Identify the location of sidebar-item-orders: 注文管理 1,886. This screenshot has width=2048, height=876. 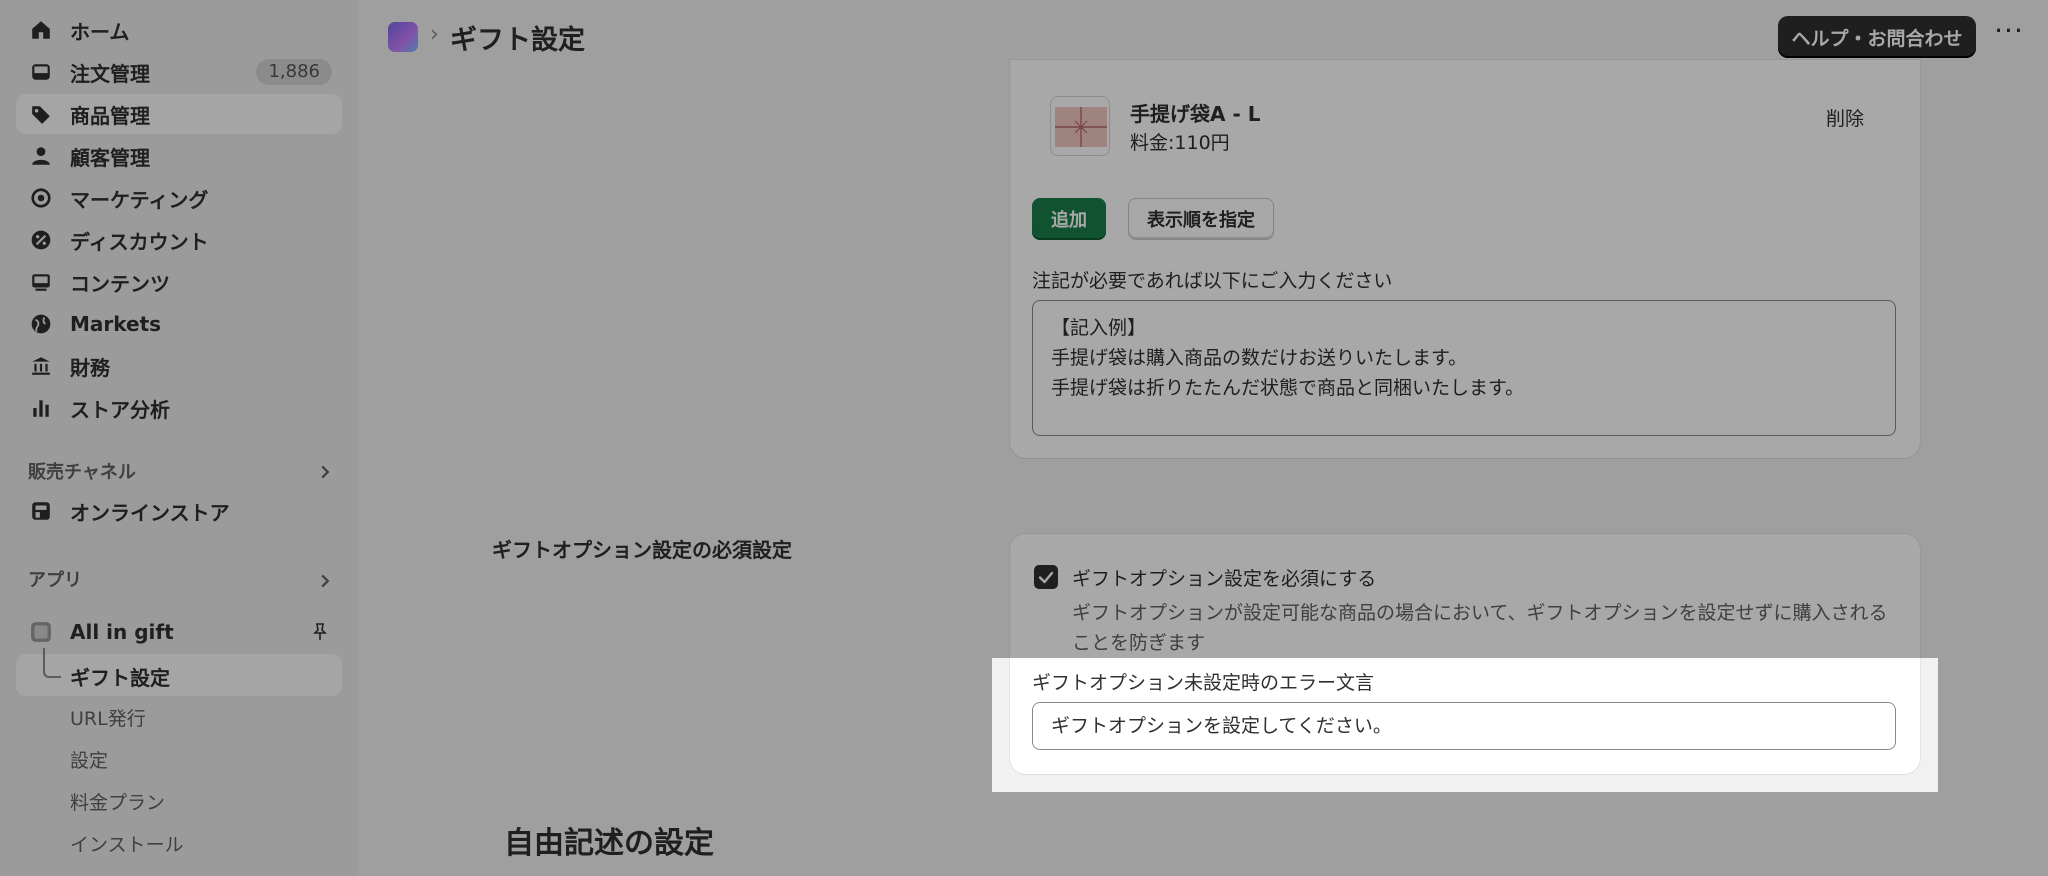
(179, 72).